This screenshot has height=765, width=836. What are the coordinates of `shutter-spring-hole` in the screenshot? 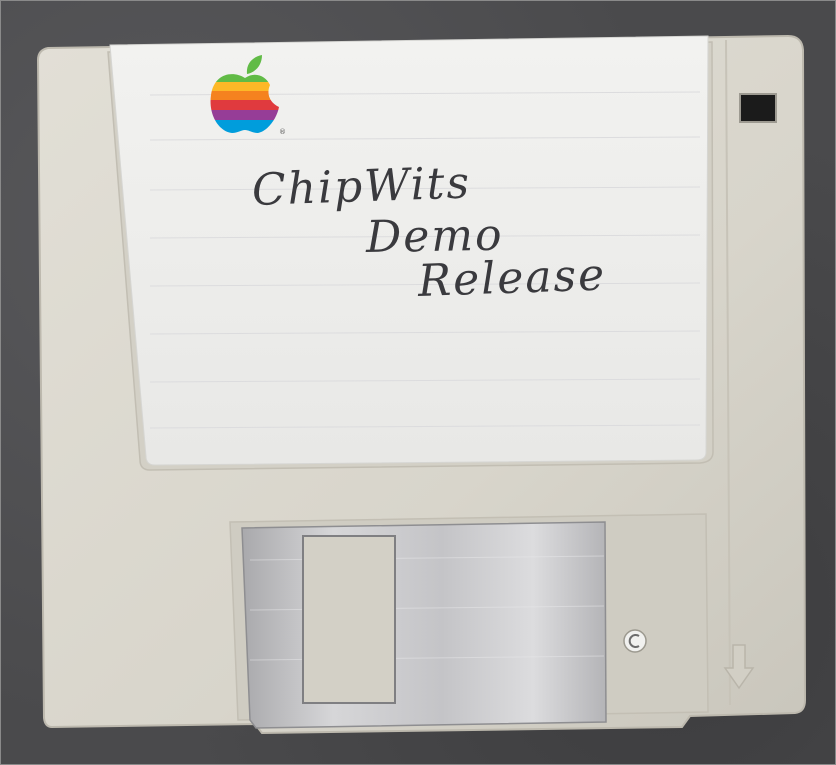 It's located at (635, 641).